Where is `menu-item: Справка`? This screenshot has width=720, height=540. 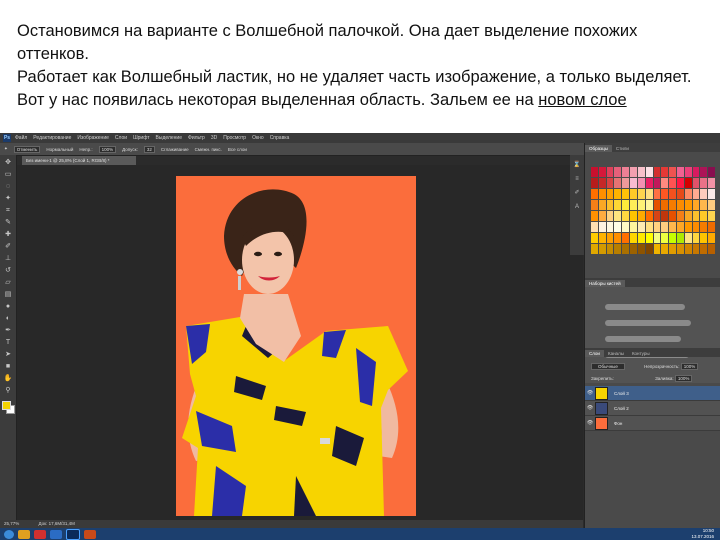
menu-item: Справка is located at coordinates (280, 138).